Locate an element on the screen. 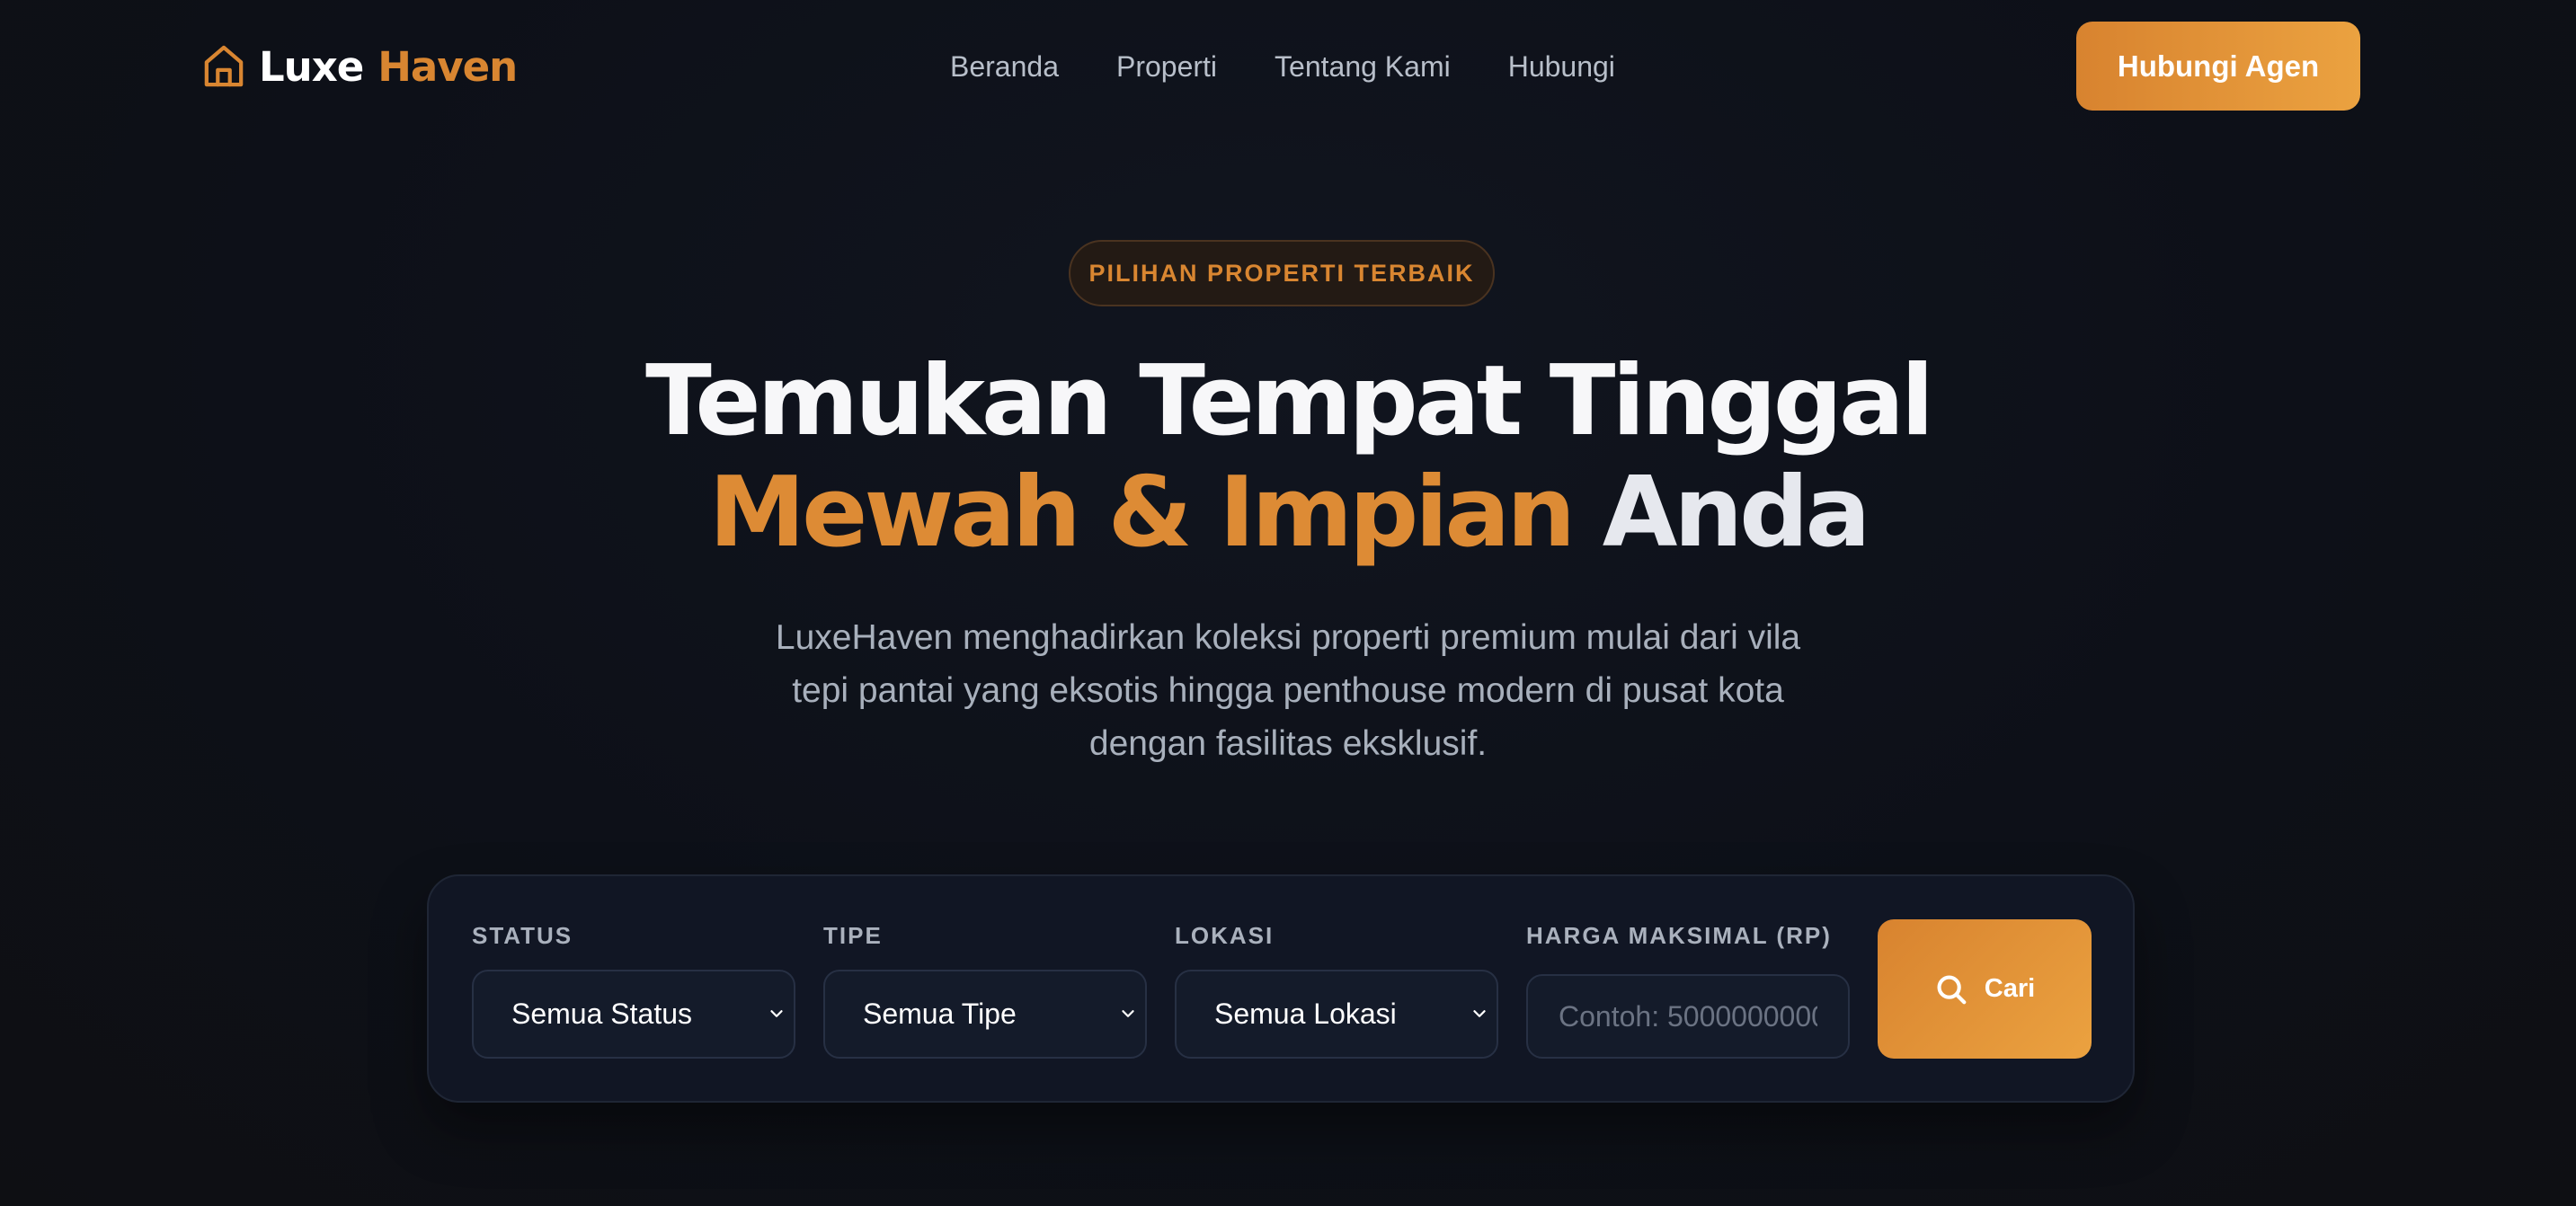 This screenshot has width=2576, height=1206. hero-title-line2: Mewah & Impian Anda is located at coordinates (1288, 513).